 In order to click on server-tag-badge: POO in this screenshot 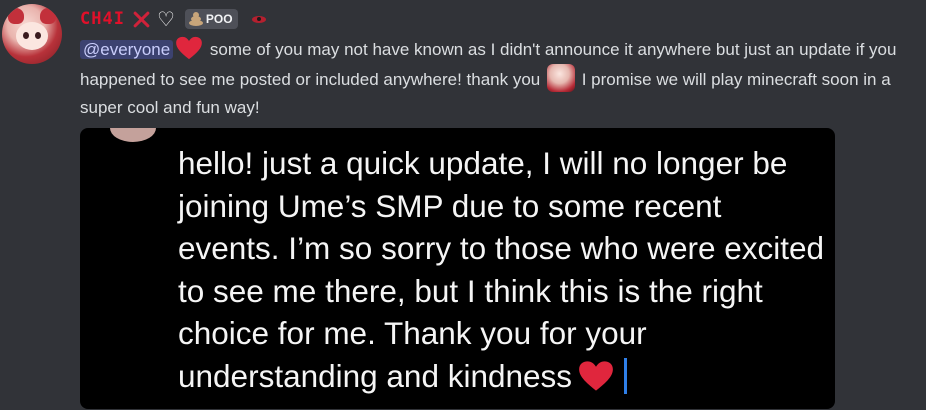, I will do `click(211, 19)`.